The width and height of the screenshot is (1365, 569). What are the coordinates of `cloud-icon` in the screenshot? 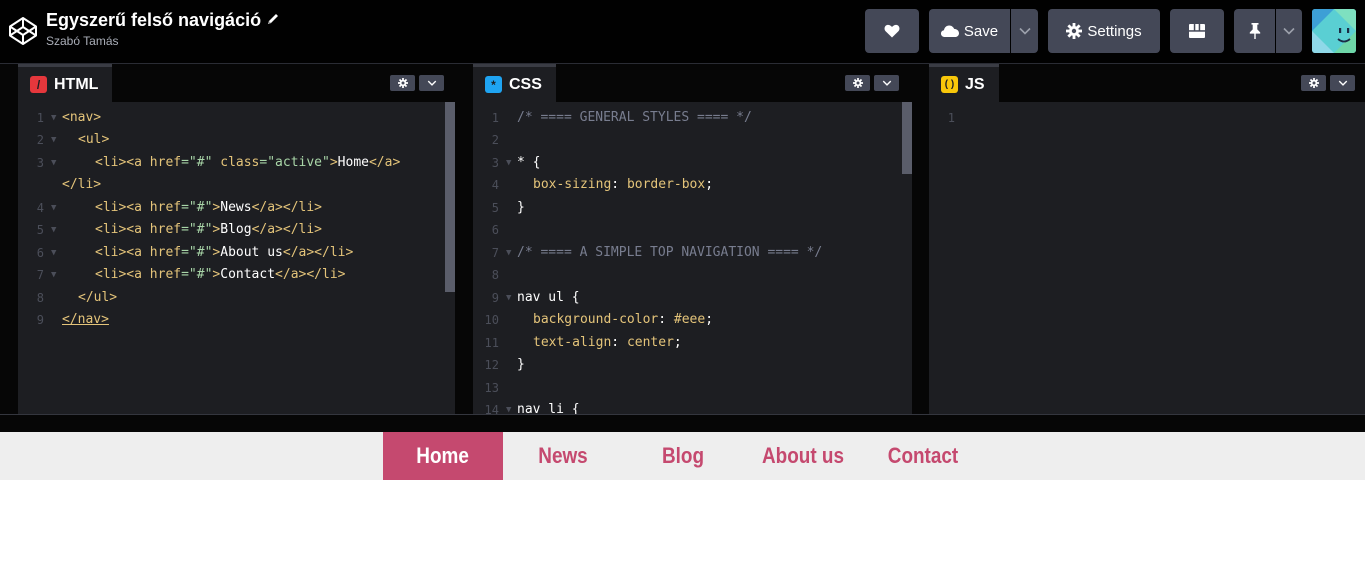 It's located at (949, 31).